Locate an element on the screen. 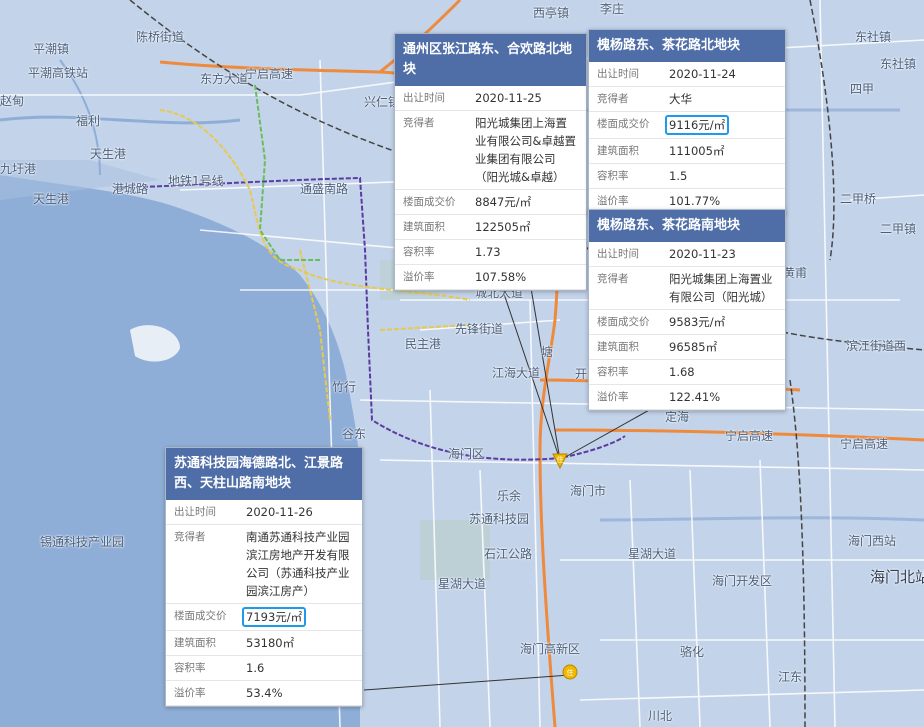  field-value: 2020-11-26 is located at coordinates (300, 512).